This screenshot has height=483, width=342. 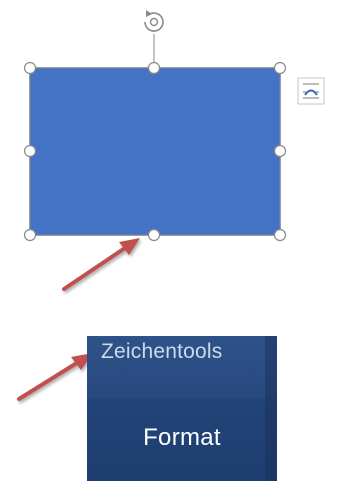 I want to click on resize-handle-bottom-middle, so click(x=154, y=235).